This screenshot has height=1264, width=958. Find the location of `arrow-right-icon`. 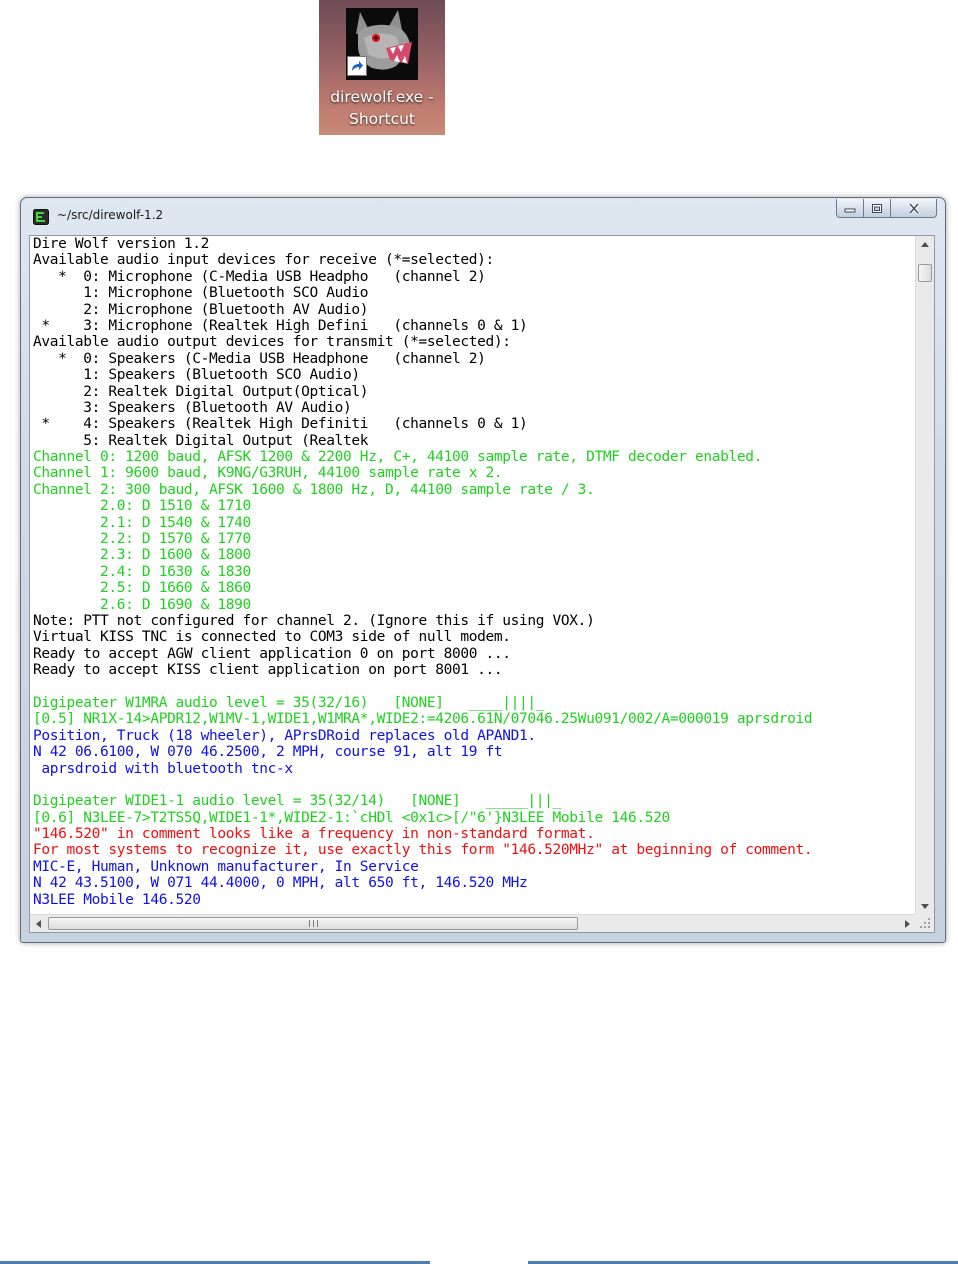

arrow-right-icon is located at coordinates (907, 923).